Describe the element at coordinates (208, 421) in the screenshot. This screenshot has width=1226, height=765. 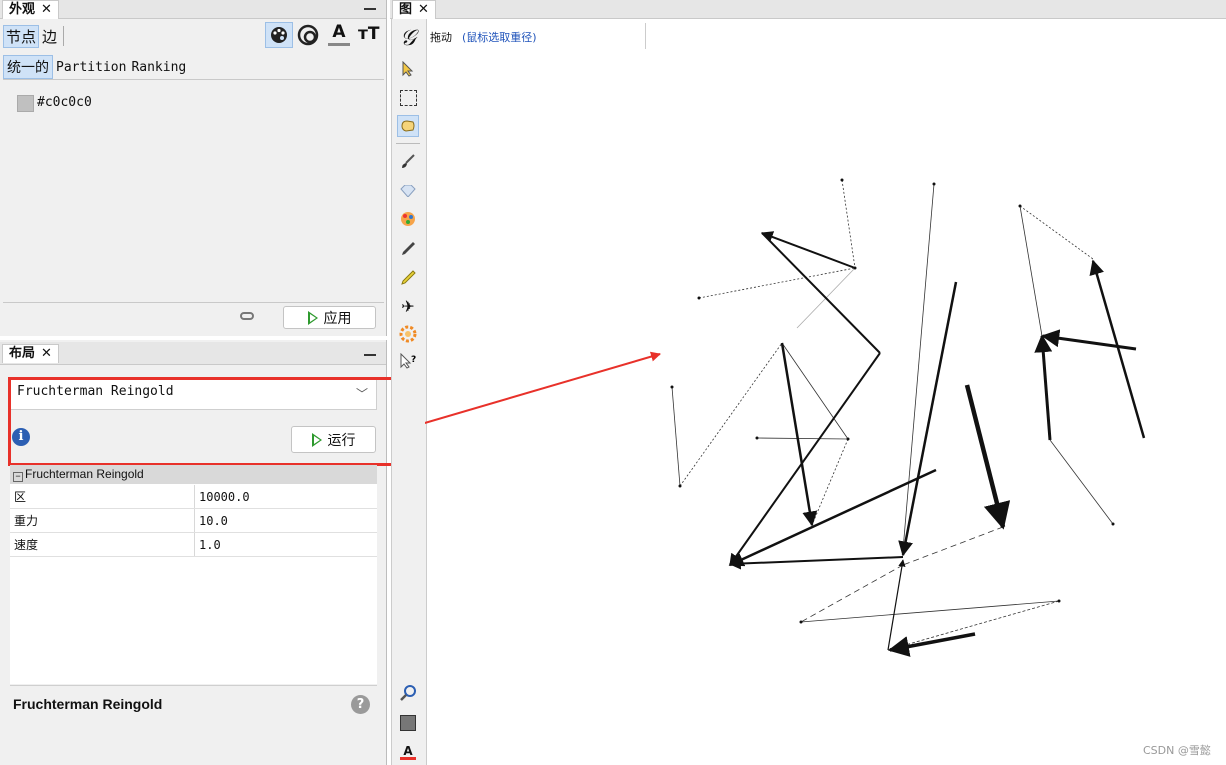
I see `highlight-box` at that location.